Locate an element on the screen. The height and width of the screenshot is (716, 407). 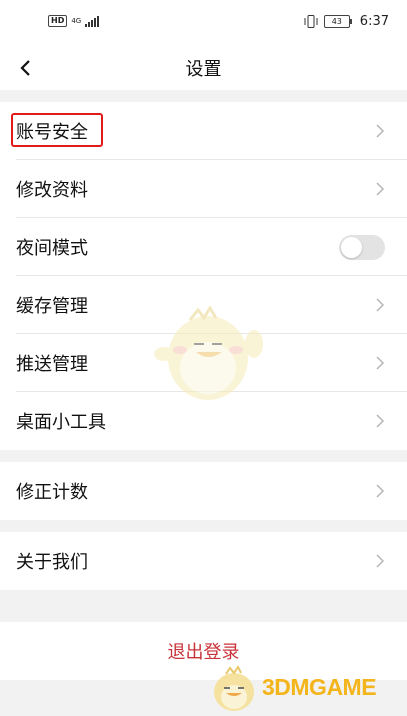
network-type: 4G is located at coordinates (76, 20).